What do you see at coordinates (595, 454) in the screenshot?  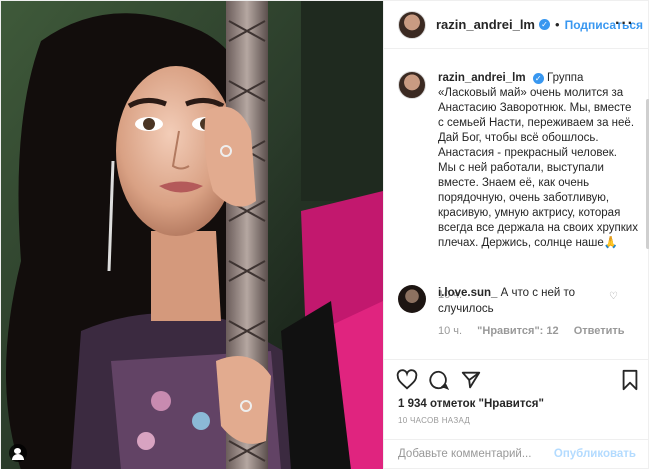 I see `post-comment-button: Опубликовать` at bounding box center [595, 454].